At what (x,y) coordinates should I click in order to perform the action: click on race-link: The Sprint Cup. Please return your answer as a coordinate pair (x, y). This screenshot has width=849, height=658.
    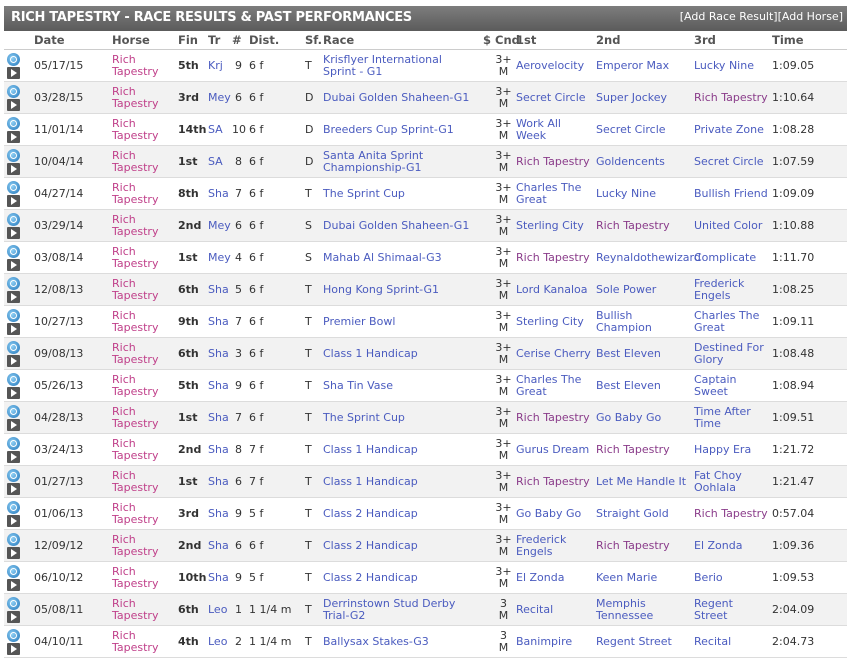
    Looking at the image, I should click on (397, 193).